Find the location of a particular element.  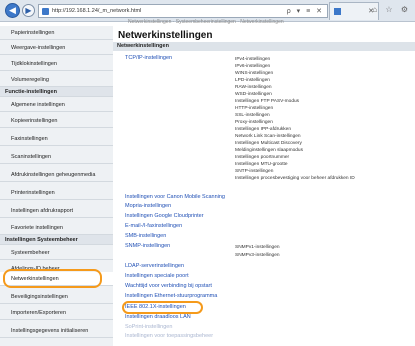

tcpip-sub-item: Instellingen FTP PASV-modus is located at coordinates (267, 101).